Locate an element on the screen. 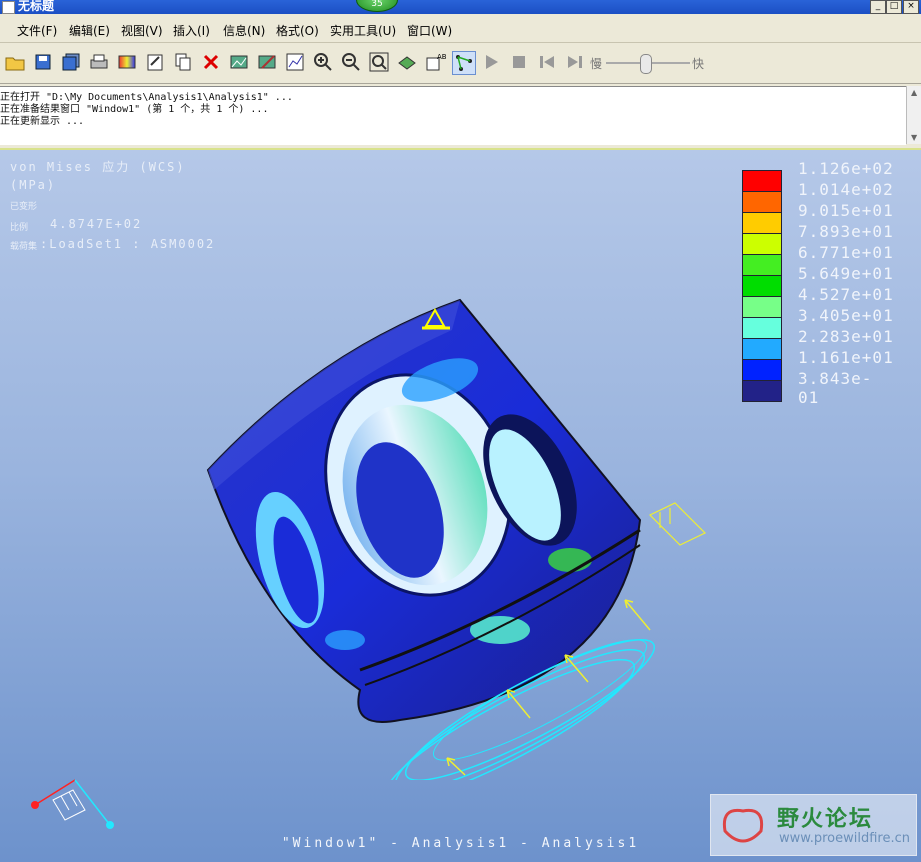  svg-text: AB is located at coordinates (441, 57).